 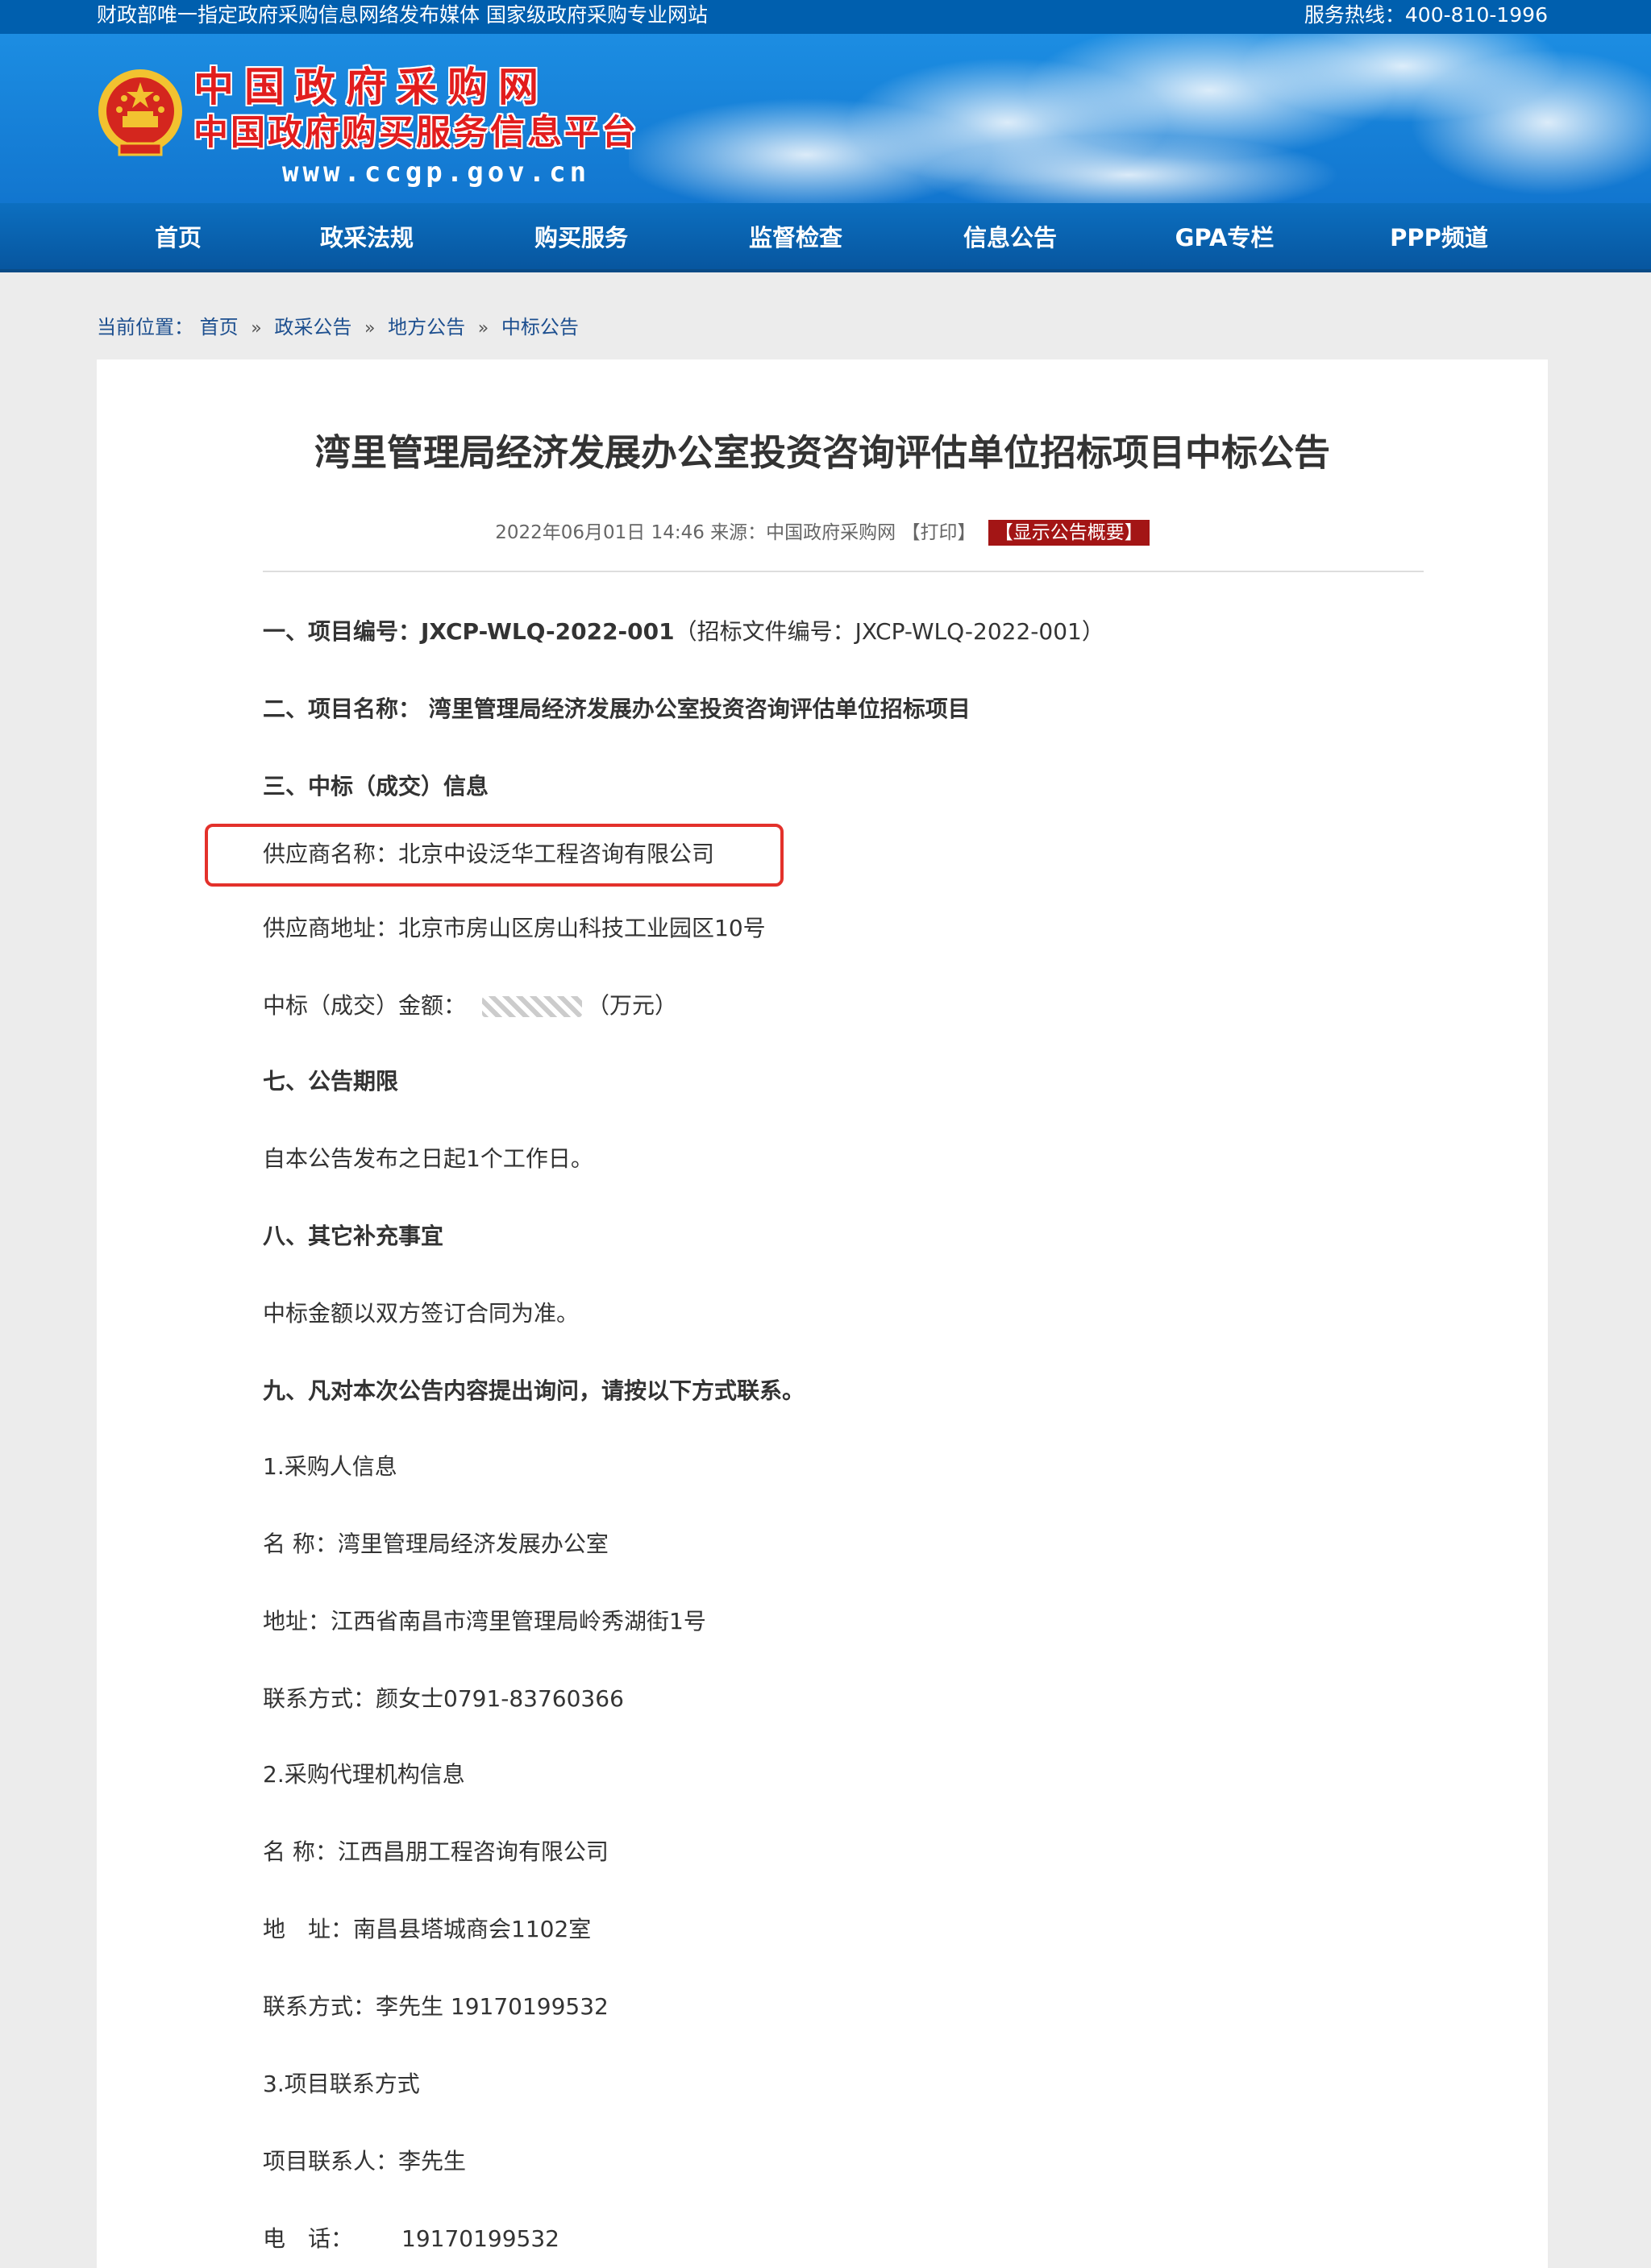 What do you see at coordinates (514, 928) in the screenshot?
I see `supplier-address: 供应商地址：北京市房山区房山科技工业园区10号` at bounding box center [514, 928].